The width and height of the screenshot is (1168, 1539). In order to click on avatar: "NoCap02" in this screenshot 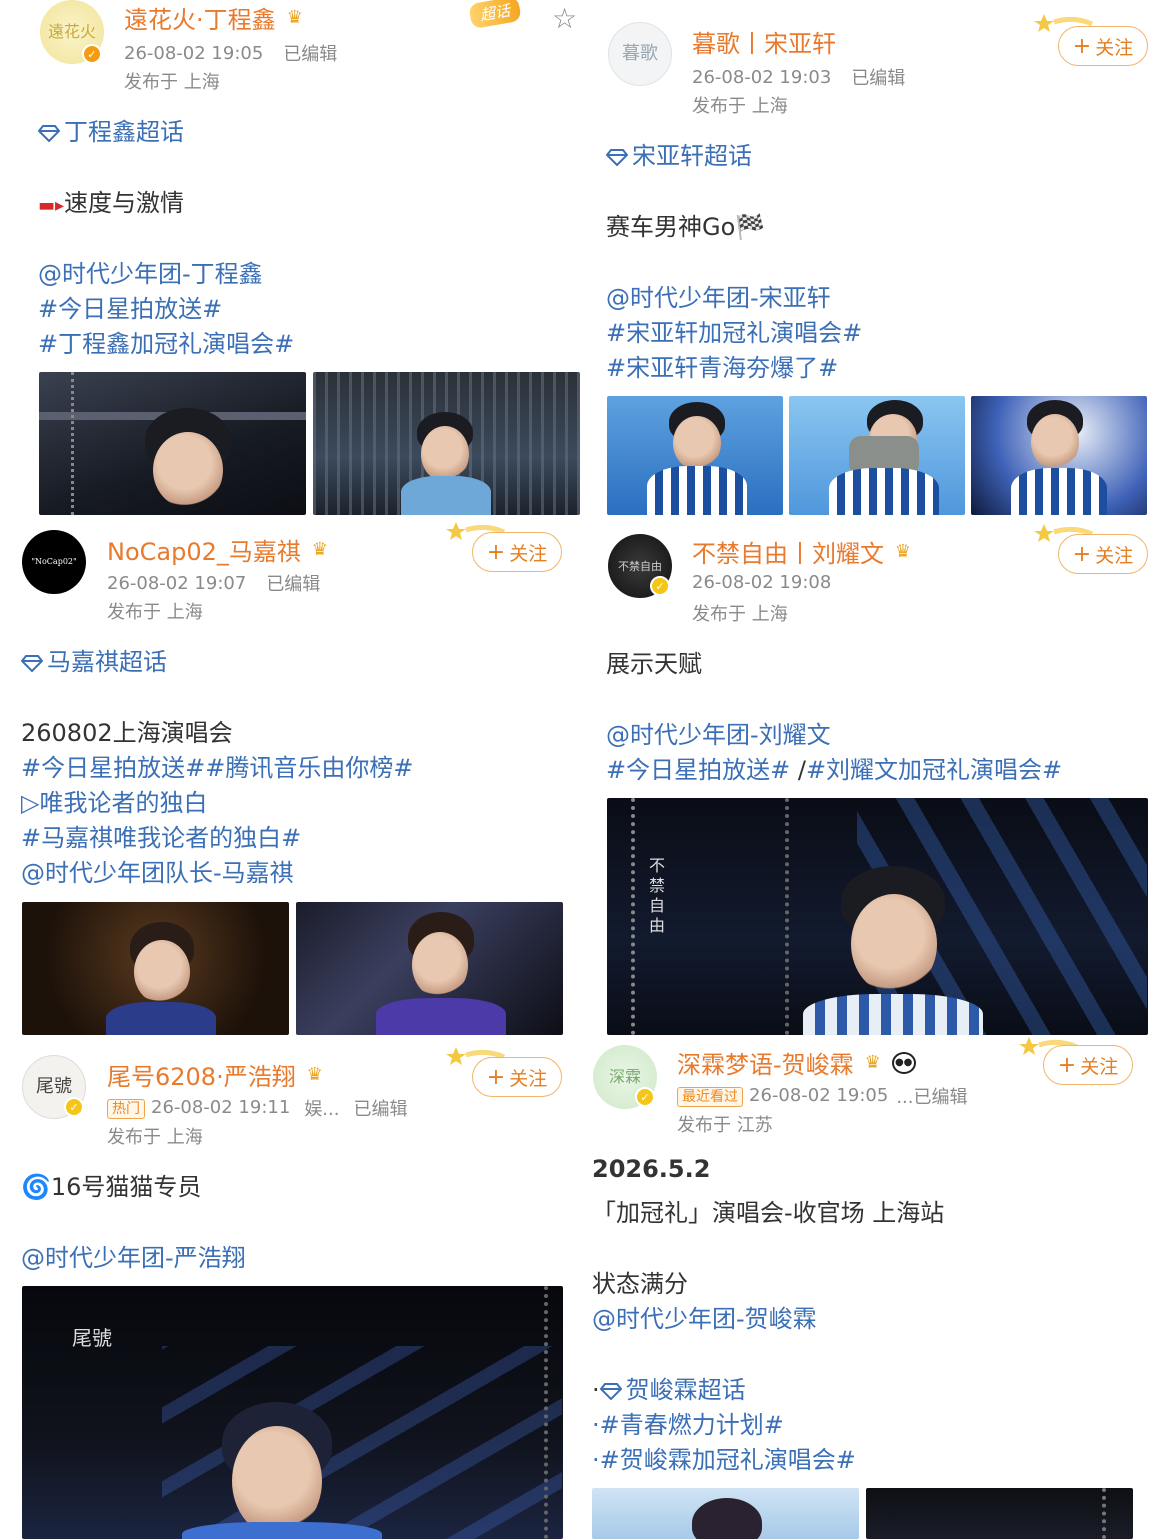, I will do `click(54, 562)`.